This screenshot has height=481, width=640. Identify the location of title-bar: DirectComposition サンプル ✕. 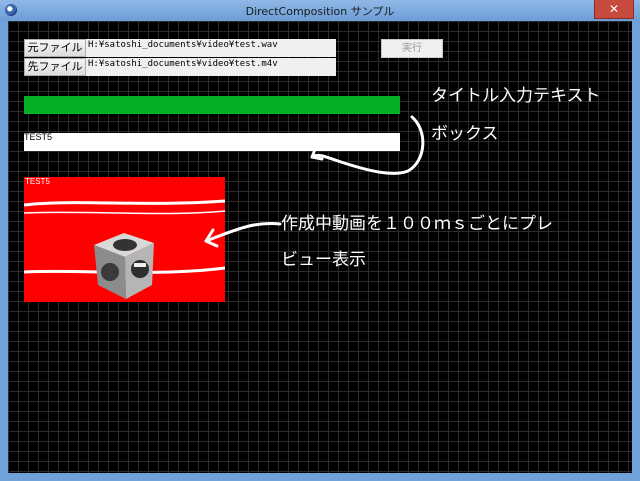
(320, 10).